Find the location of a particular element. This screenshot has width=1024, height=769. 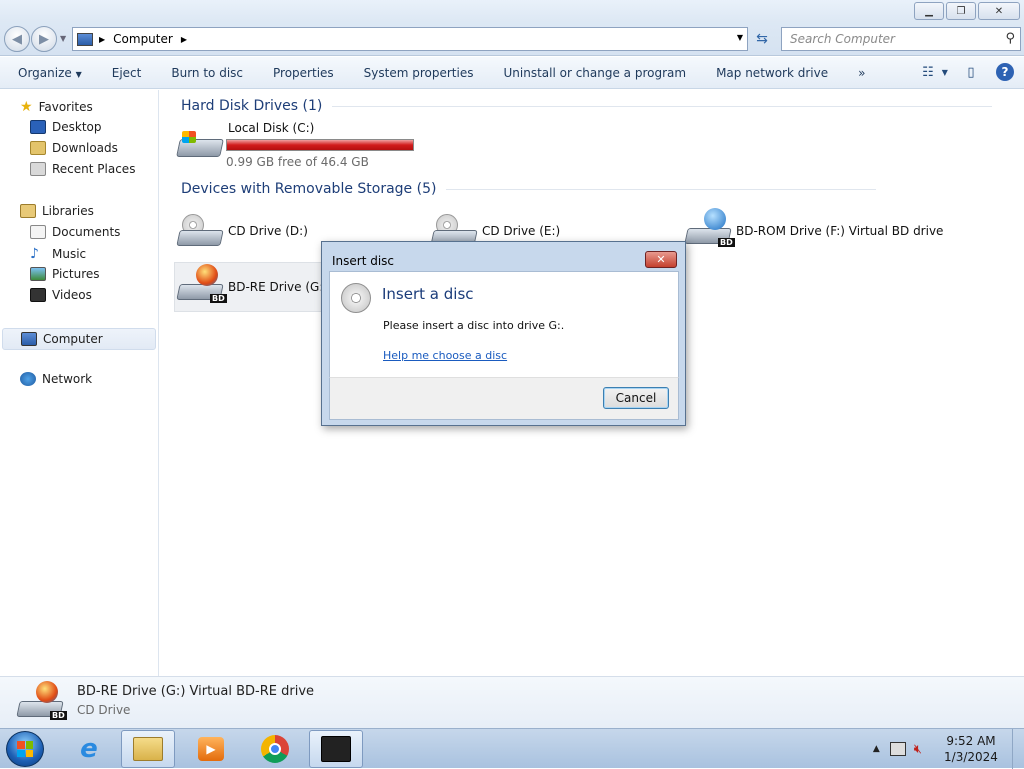

organize-button: Organize ▼ is located at coordinates (48, 73).